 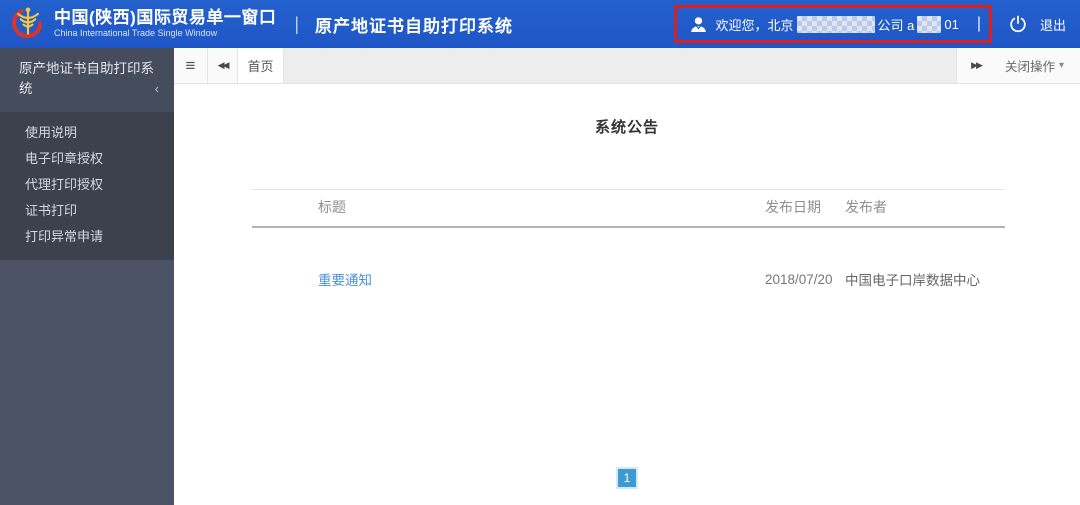 I want to click on close-operations-label: 关闭操作, so click(x=1029, y=67).